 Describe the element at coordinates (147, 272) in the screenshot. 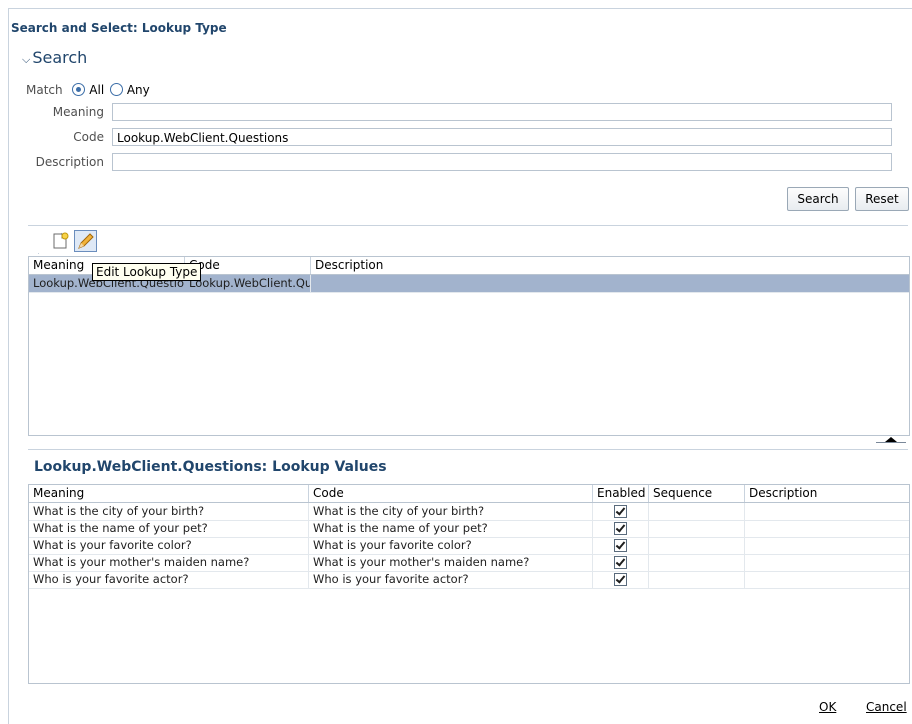

I see `edit-tooltip: Edit Lookup Type` at that location.